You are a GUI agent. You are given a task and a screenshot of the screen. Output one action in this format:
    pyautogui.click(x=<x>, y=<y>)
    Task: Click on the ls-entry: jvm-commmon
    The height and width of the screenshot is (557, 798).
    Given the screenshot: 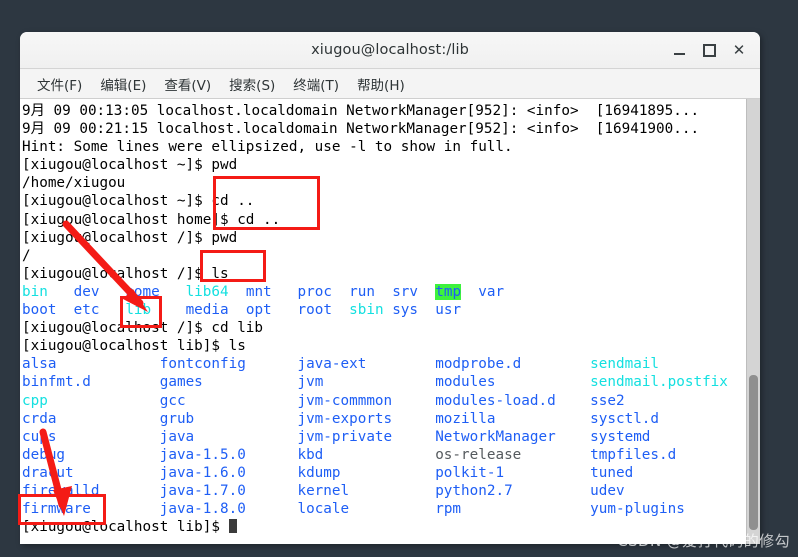 What is the action you would take?
    pyautogui.click(x=345, y=400)
    